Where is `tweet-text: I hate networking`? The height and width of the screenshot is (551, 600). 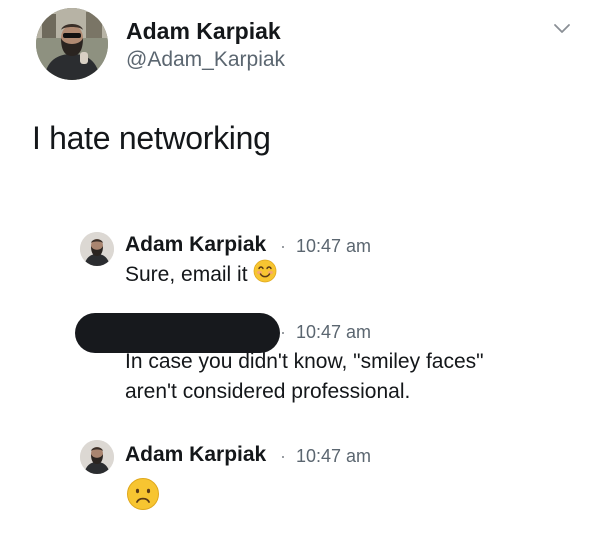
tweet-text: I hate networking is located at coordinates (151, 138).